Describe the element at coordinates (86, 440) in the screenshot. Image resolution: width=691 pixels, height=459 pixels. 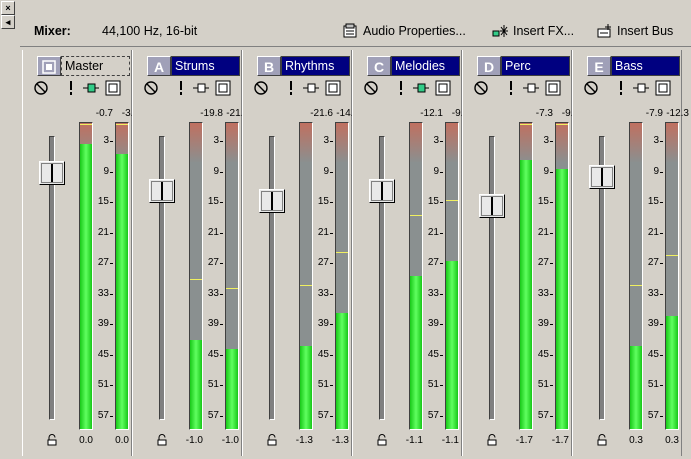
I see `level-left-label: 0.0` at that location.